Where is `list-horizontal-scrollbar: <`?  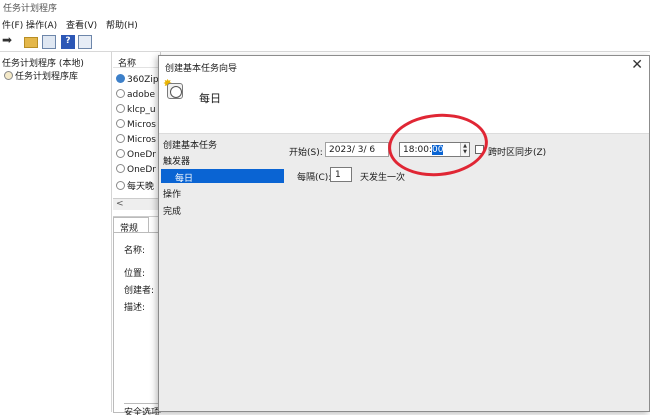
list-horizontal-scrollbar: < is located at coordinates (137, 204).